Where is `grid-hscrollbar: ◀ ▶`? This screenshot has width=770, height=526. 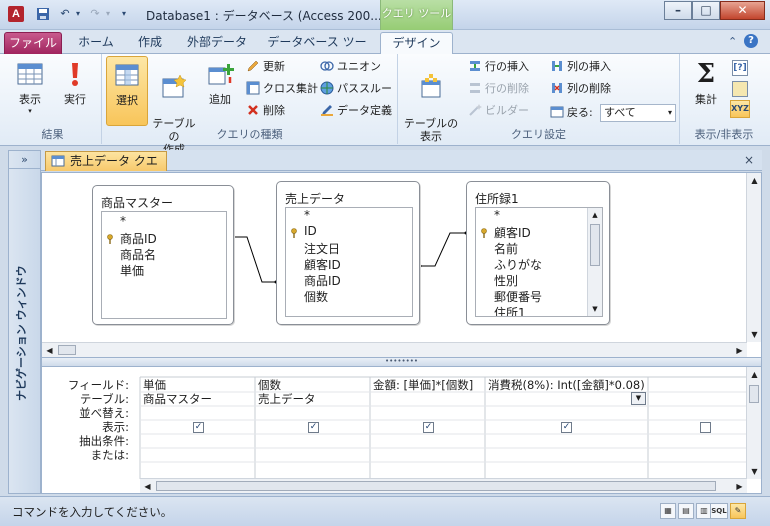
grid-hscrollbar: ◀ ▶ is located at coordinates (443, 485).